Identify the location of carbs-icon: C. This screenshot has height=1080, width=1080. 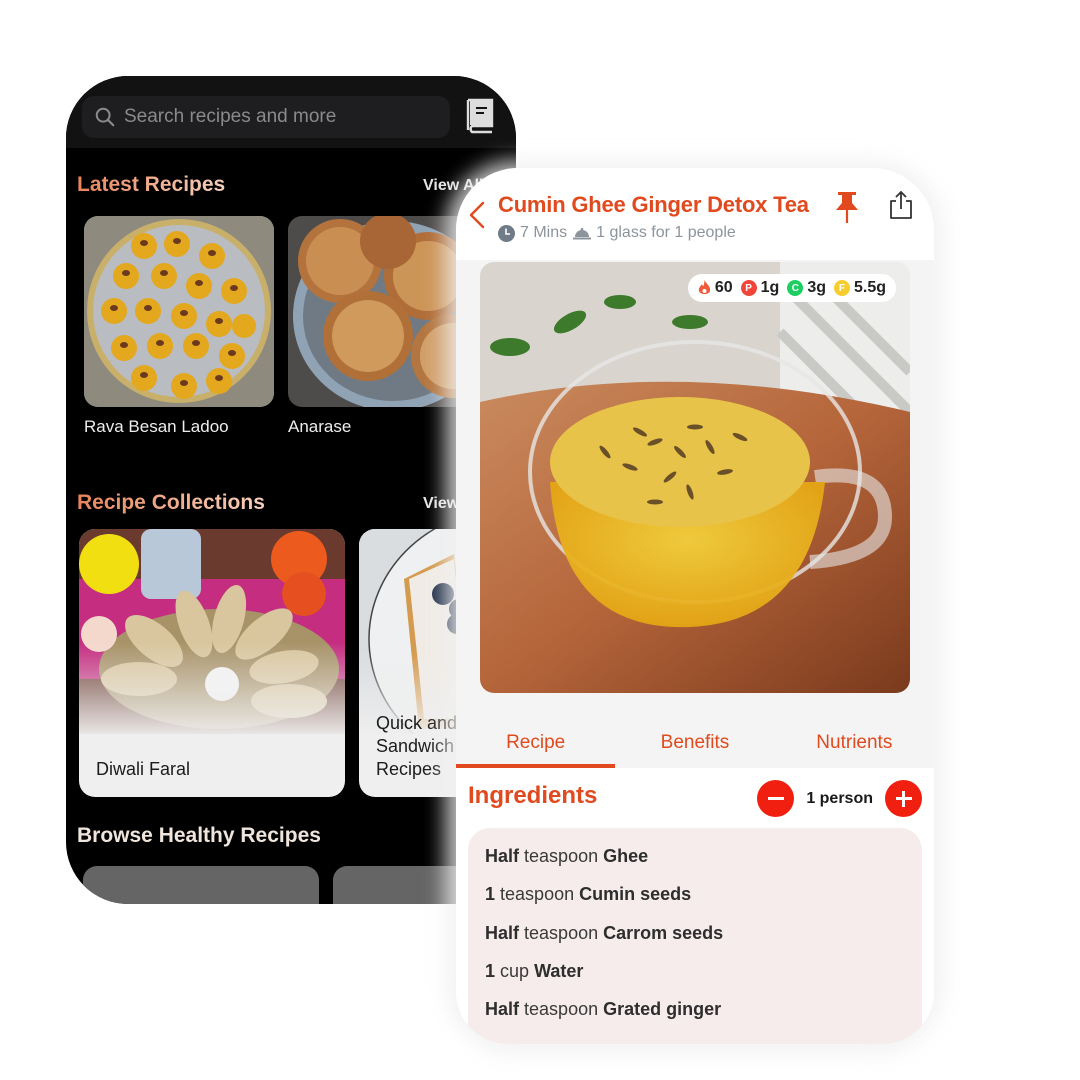
(795, 288).